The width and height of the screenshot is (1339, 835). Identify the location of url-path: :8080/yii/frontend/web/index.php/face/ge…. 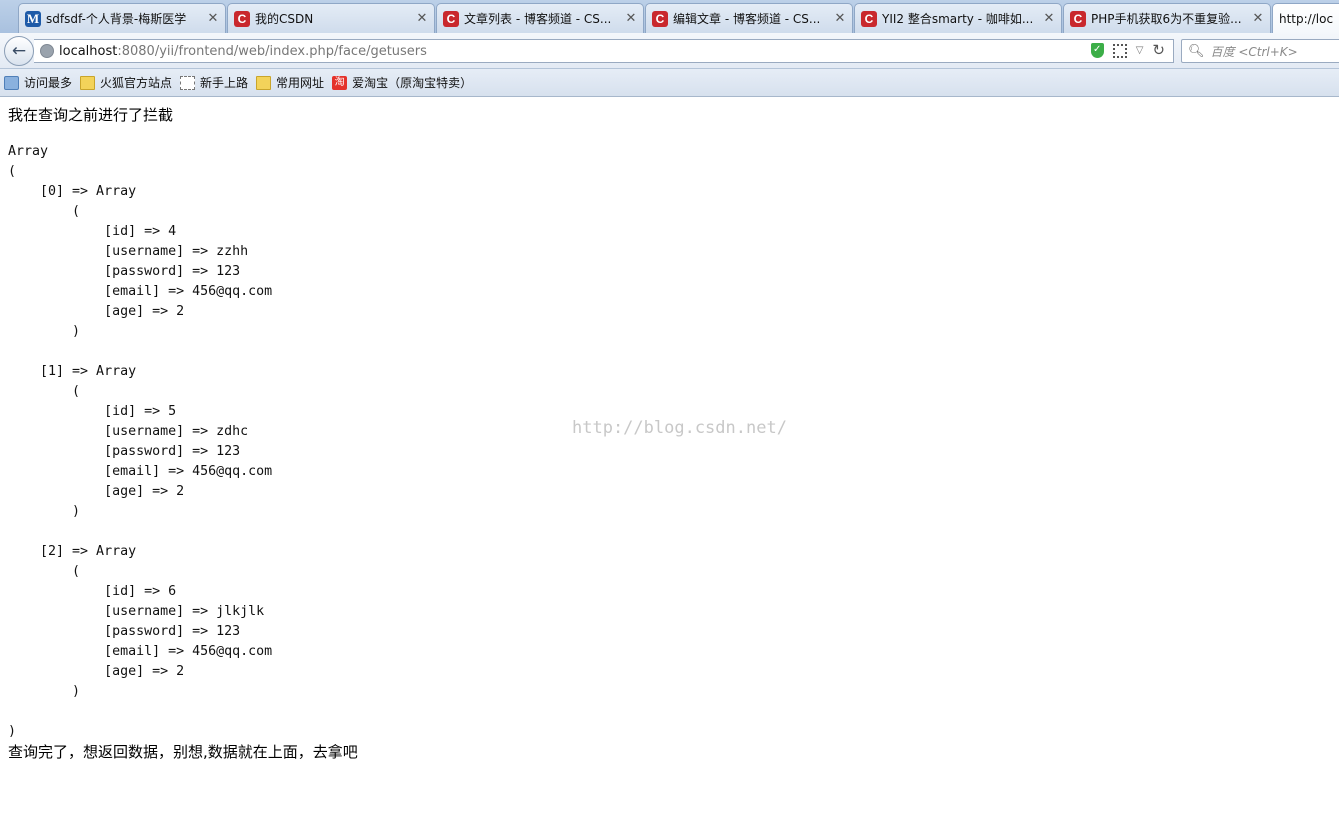
(272, 51).